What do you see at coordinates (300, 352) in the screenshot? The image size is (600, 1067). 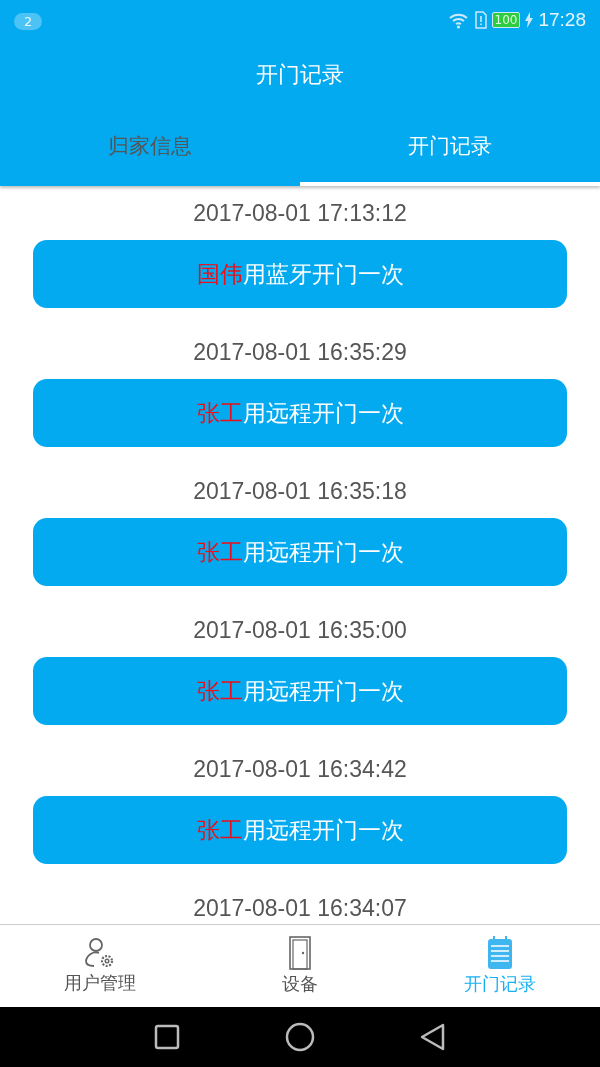 I see `record-time: 2017-08-01 16:35:29` at bounding box center [300, 352].